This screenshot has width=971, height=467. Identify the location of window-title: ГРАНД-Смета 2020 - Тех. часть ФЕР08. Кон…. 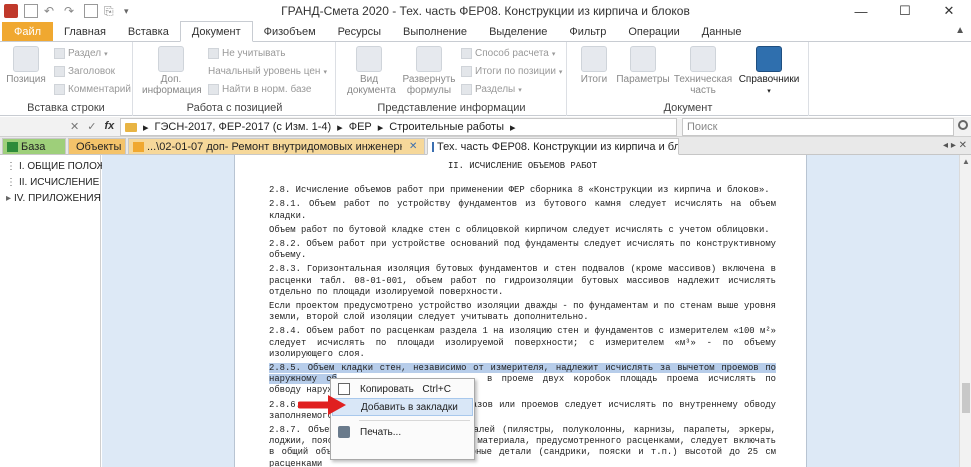
(485, 11).